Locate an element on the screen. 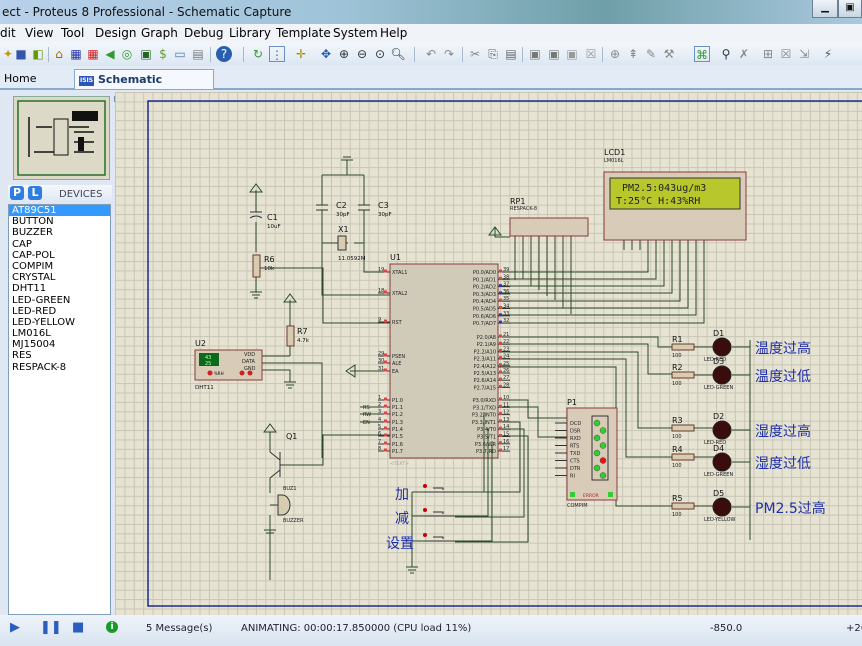 The width and height of the screenshot is (862, 646). p1-part: COMPIM is located at coordinates (577, 506).